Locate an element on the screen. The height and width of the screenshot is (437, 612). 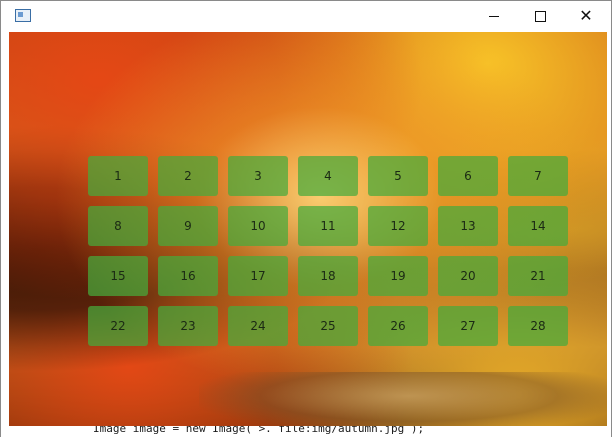
grid-button-28: 28 is located at coordinates (538, 326).